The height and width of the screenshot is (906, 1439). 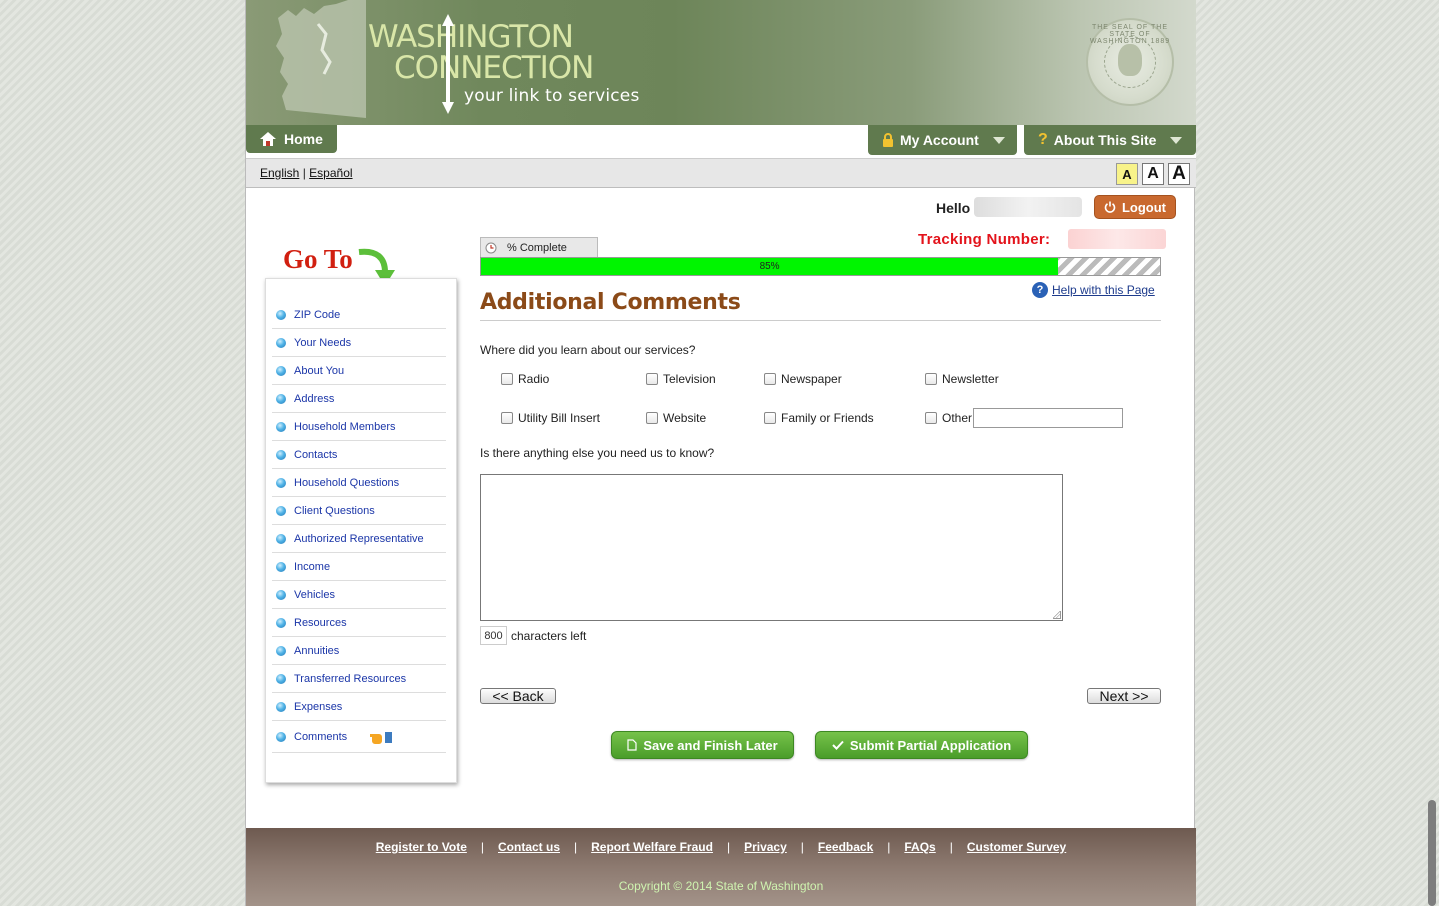 What do you see at coordinates (359, 371) in the screenshot?
I see `sidebar-item-about-you: About You` at bounding box center [359, 371].